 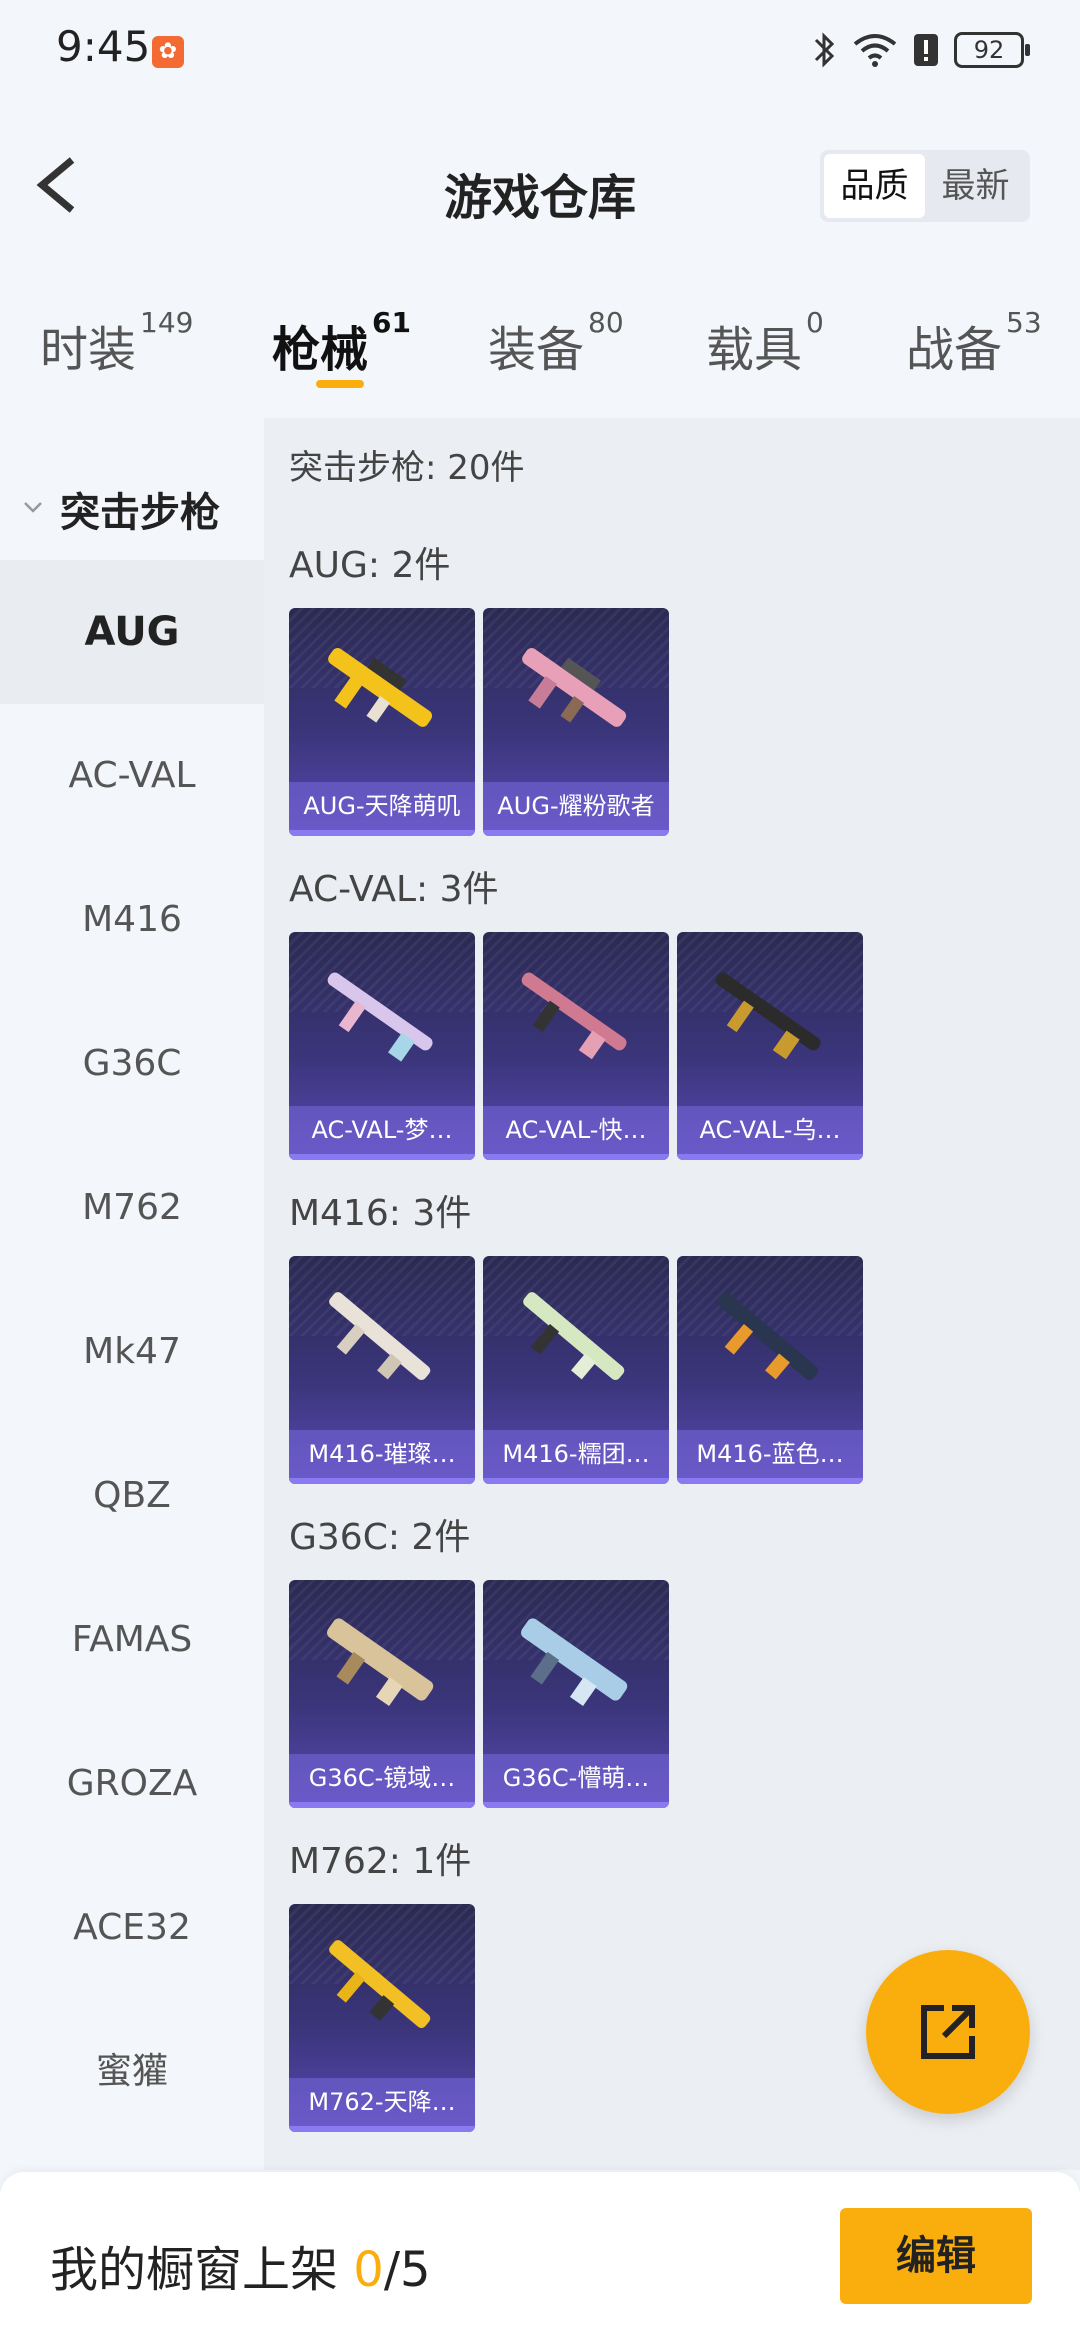 What do you see at coordinates (1024, 322) in the screenshot?
I see `tab-count: 53` at bounding box center [1024, 322].